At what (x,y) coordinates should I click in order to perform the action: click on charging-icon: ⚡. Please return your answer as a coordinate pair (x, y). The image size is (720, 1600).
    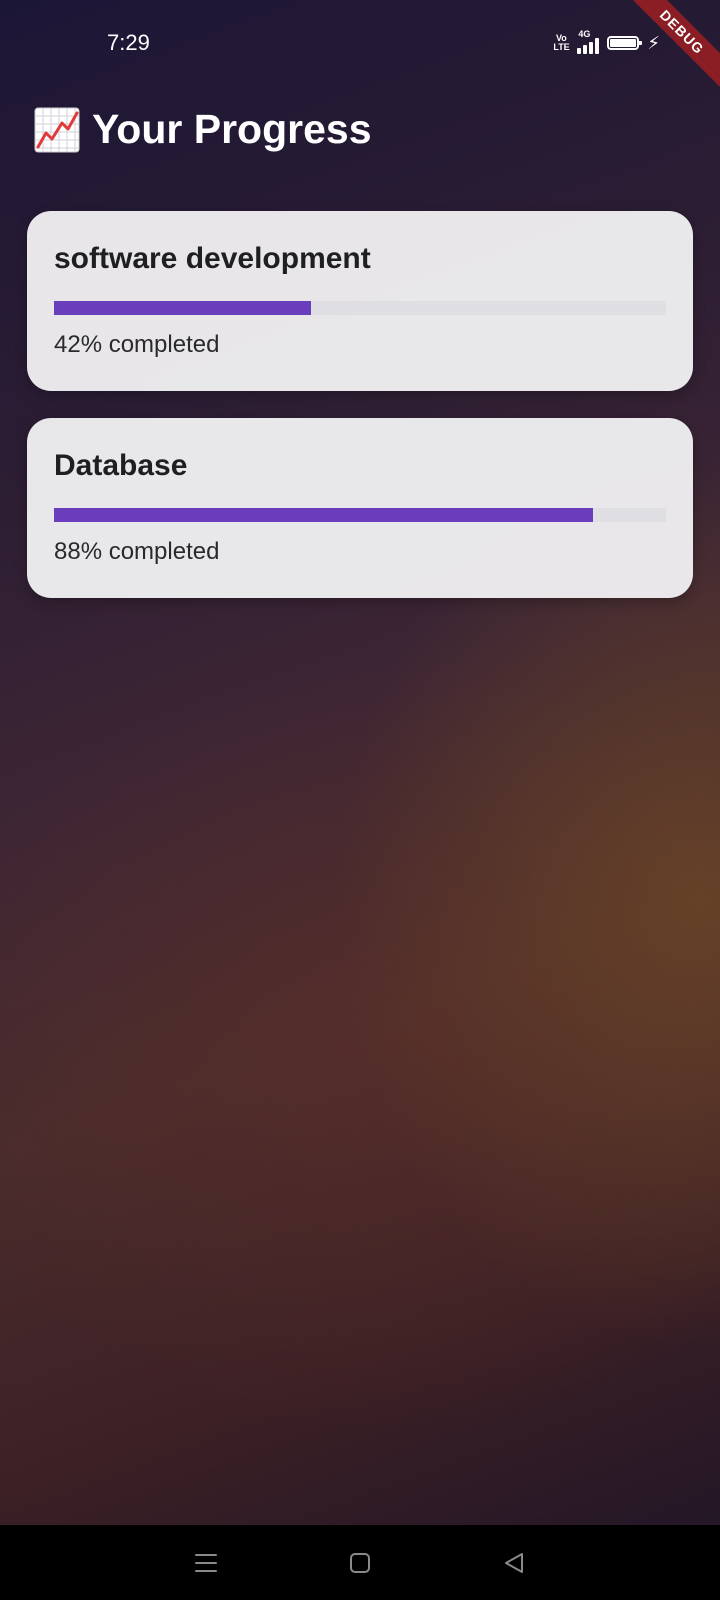
    Looking at the image, I should click on (653, 43).